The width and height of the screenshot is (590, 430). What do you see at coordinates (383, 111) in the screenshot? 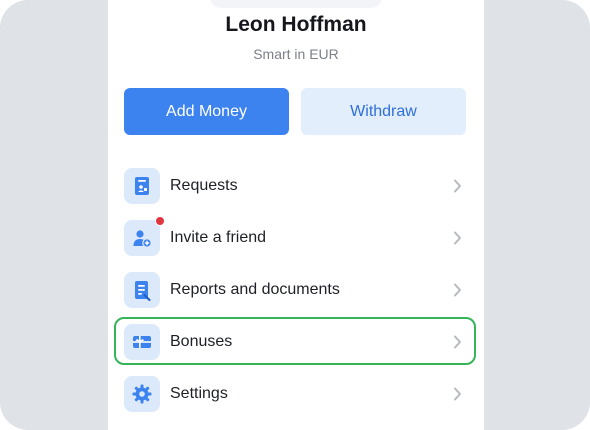
I see `withdraw-button: Withdraw` at bounding box center [383, 111].